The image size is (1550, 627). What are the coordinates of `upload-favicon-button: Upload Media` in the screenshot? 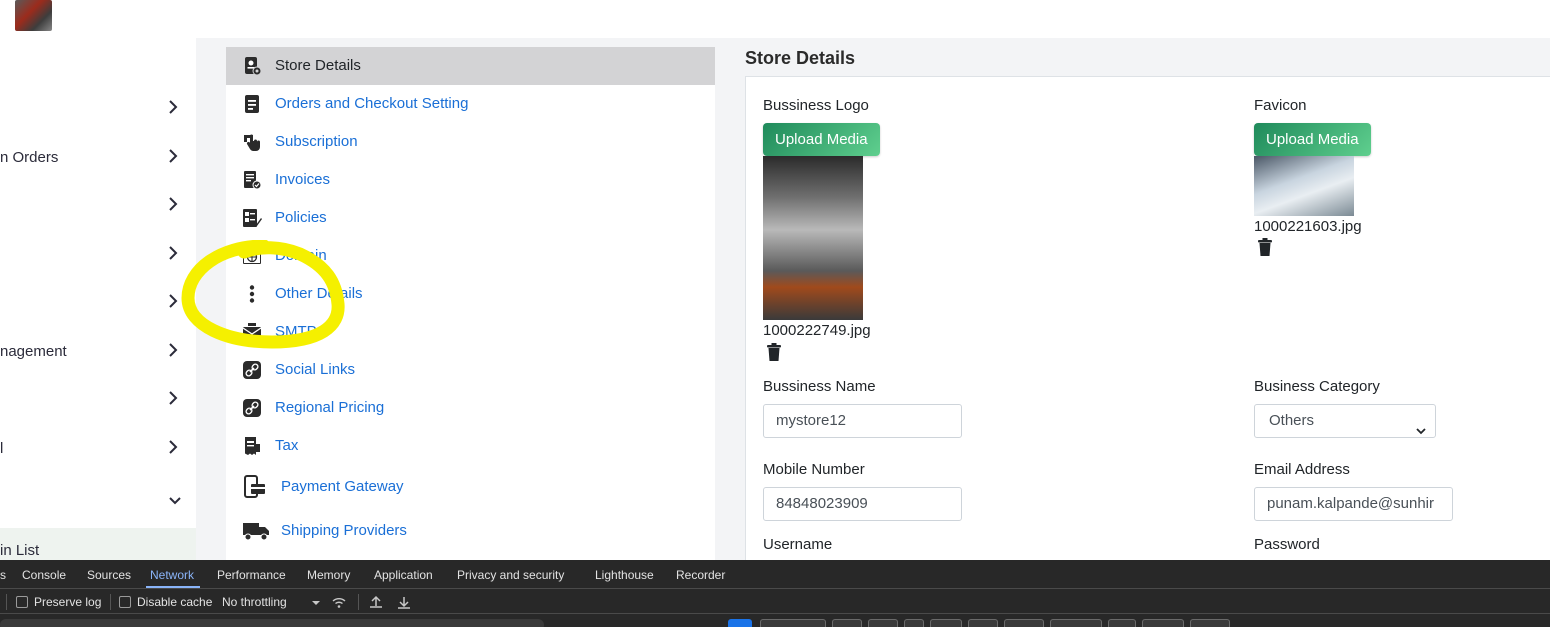 It's located at (1312, 139).